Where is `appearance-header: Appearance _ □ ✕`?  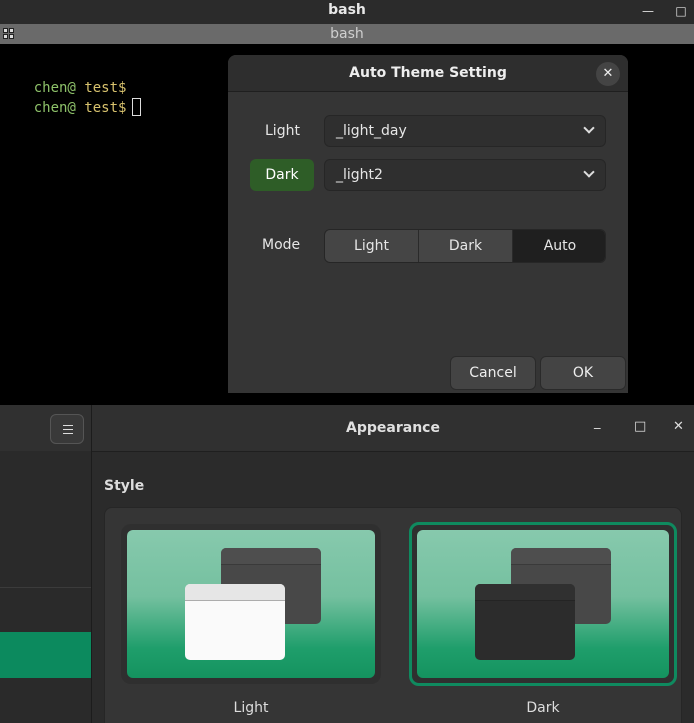
appearance-header: Appearance _ □ ✕ is located at coordinates (393, 428).